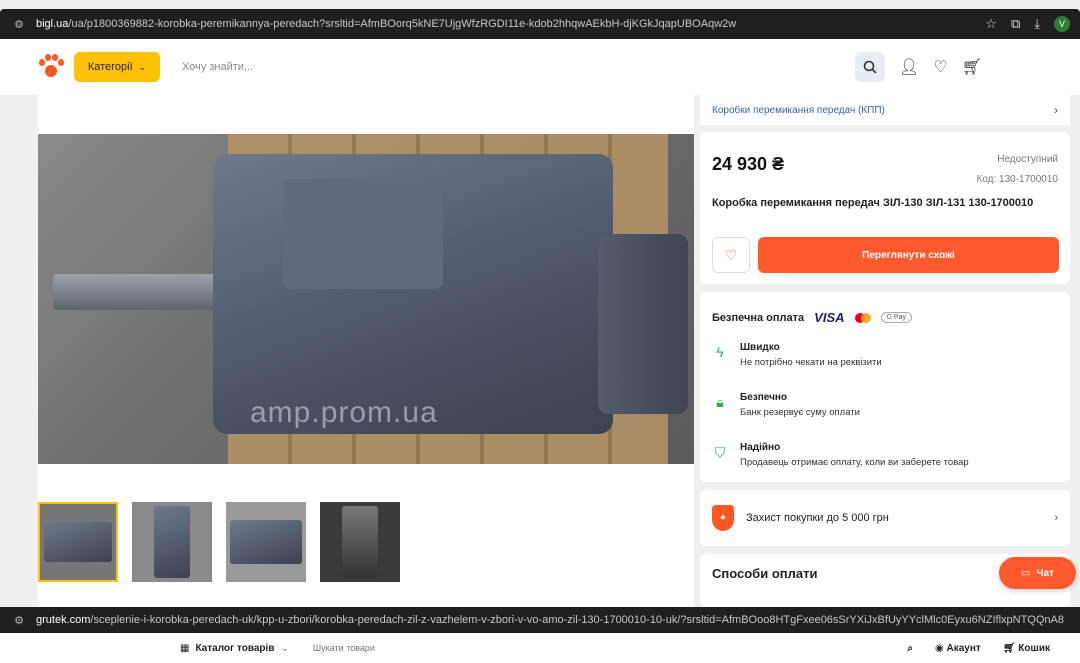 This screenshot has height=663, width=1080. I want to click on breadcrumb: Коробки перемикання передач (КПП) ›, so click(885, 110).